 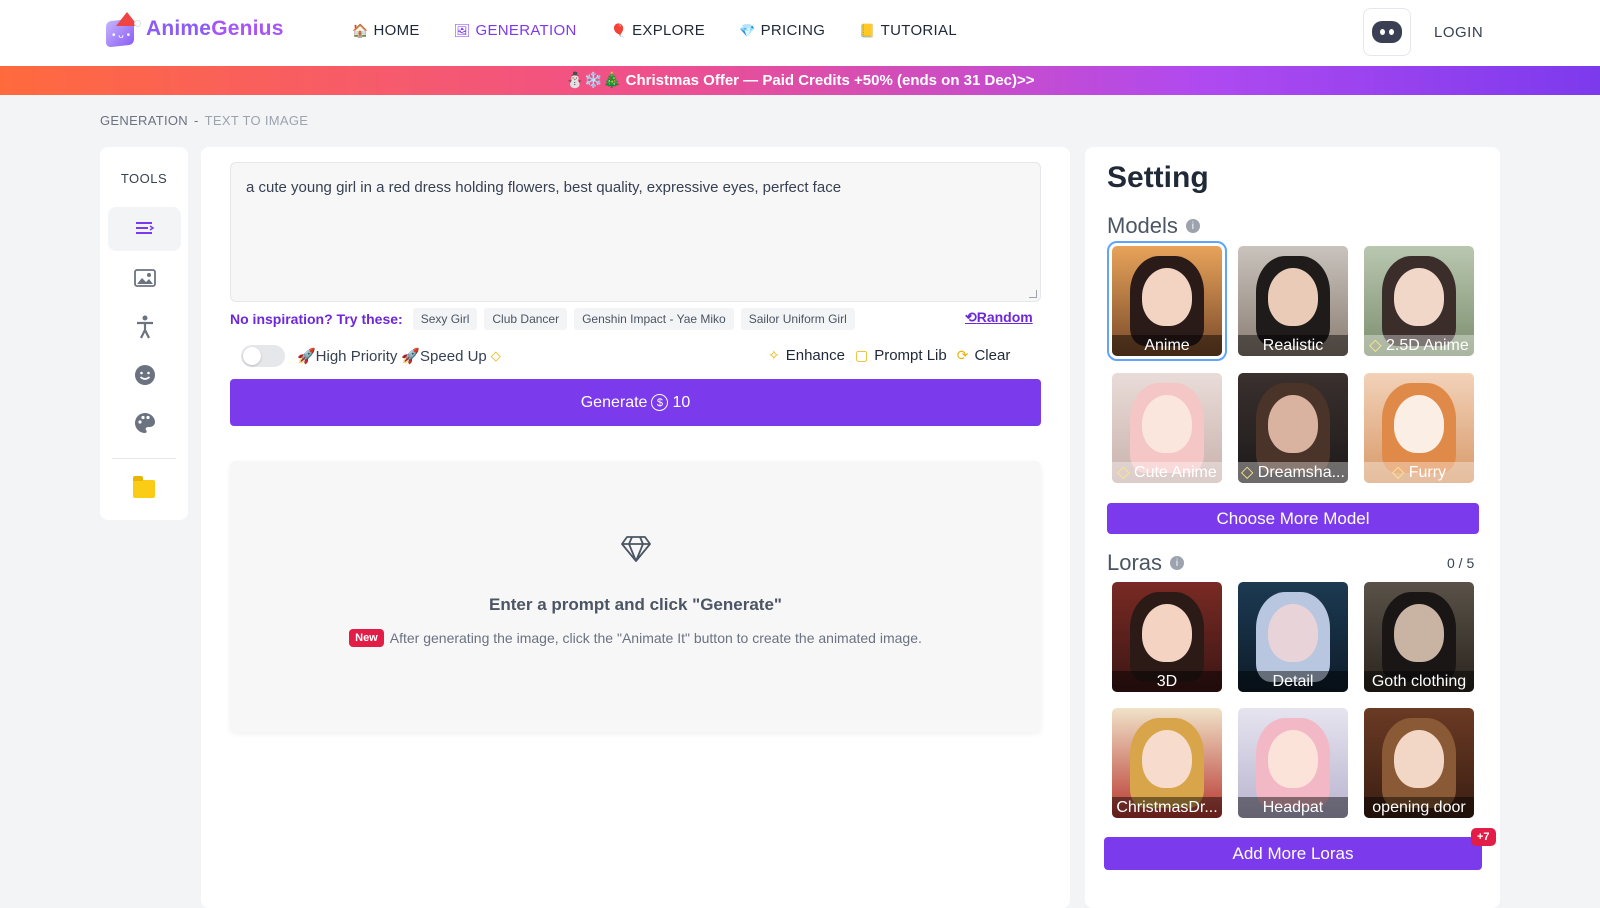 I want to click on suggestion-chip: Sexy Girl, so click(x=445, y=319).